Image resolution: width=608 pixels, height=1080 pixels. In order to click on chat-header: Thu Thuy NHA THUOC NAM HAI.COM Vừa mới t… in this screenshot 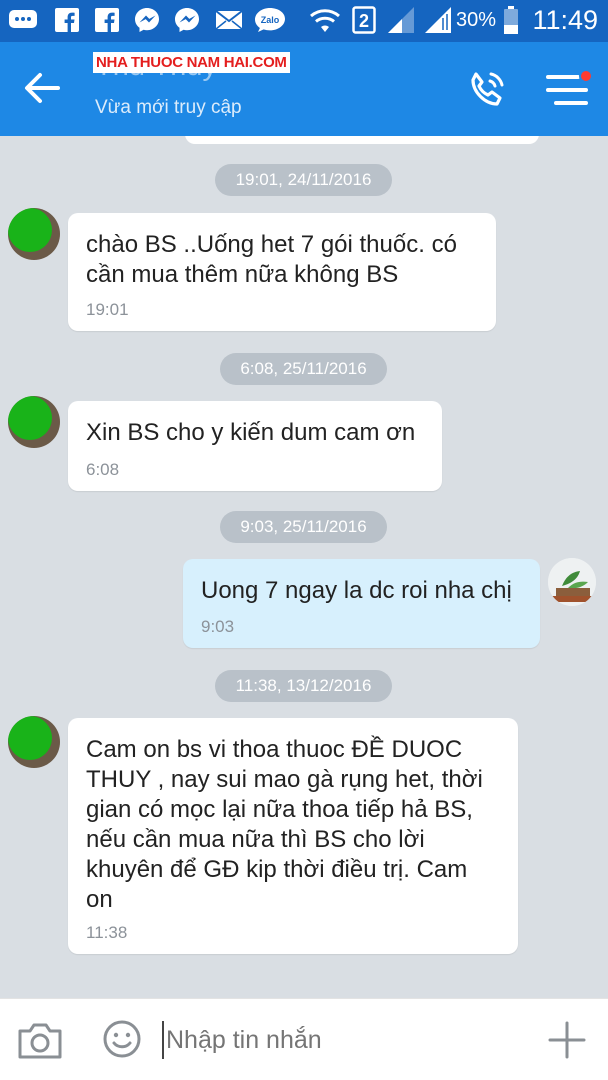, I will do `click(304, 89)`.